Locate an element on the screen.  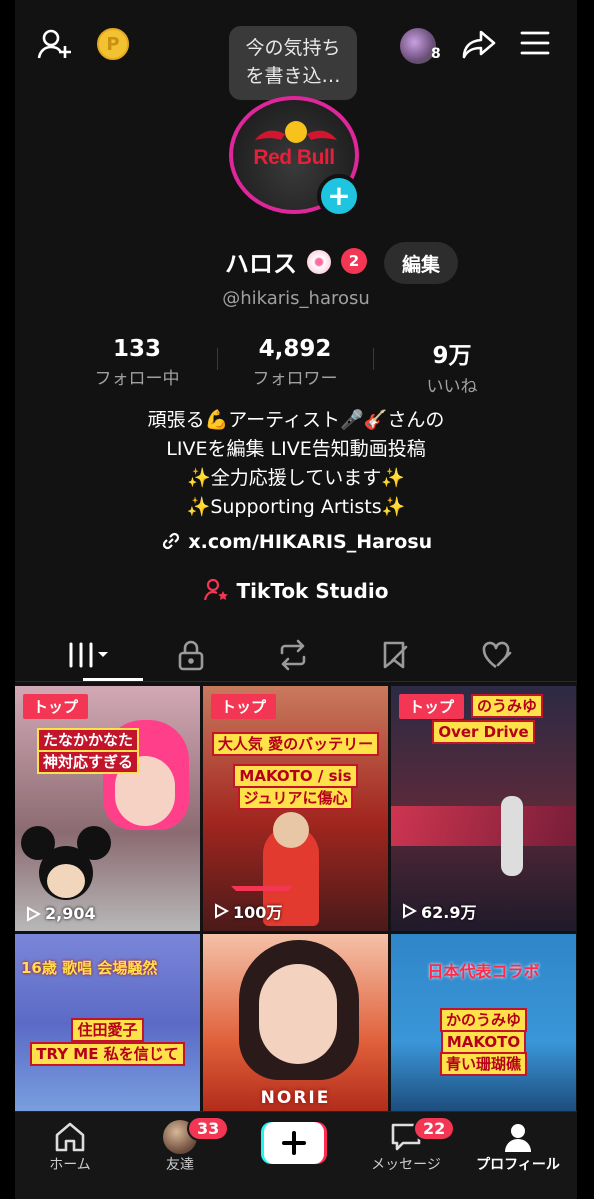
stage-screen is located at coordinates (483, 826).